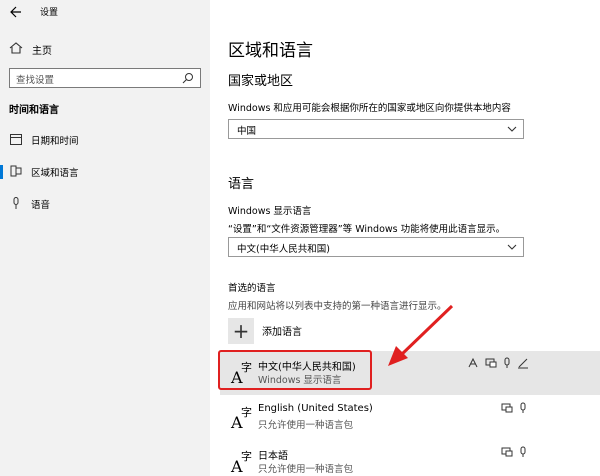 The image size is (600, 476). What do you see at coordinates (105, 78) in the screenshot?
I see `search-input: 查找设置` at bounding box center [105, 78].